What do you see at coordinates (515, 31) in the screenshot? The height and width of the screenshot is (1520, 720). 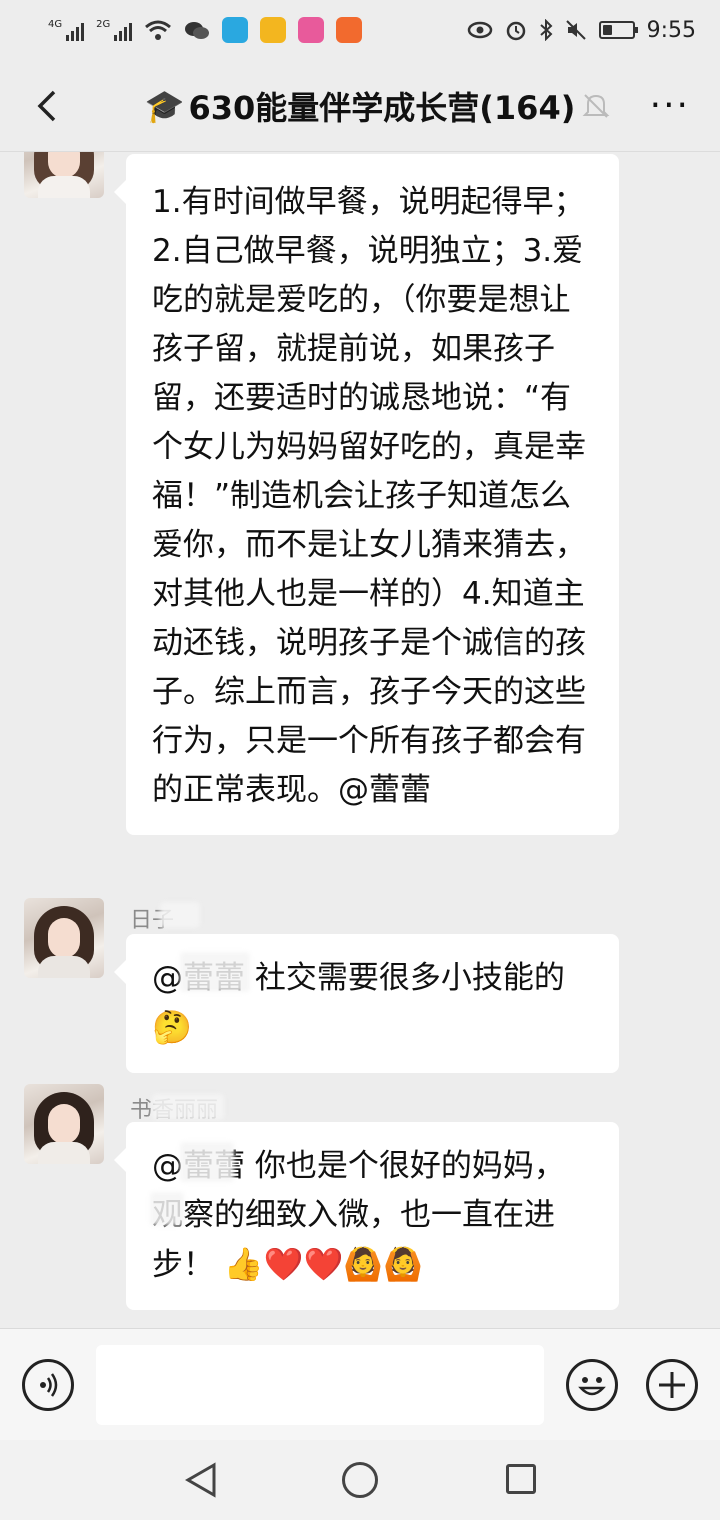 I see `alarm-icon` at bounding box center [515, 31].